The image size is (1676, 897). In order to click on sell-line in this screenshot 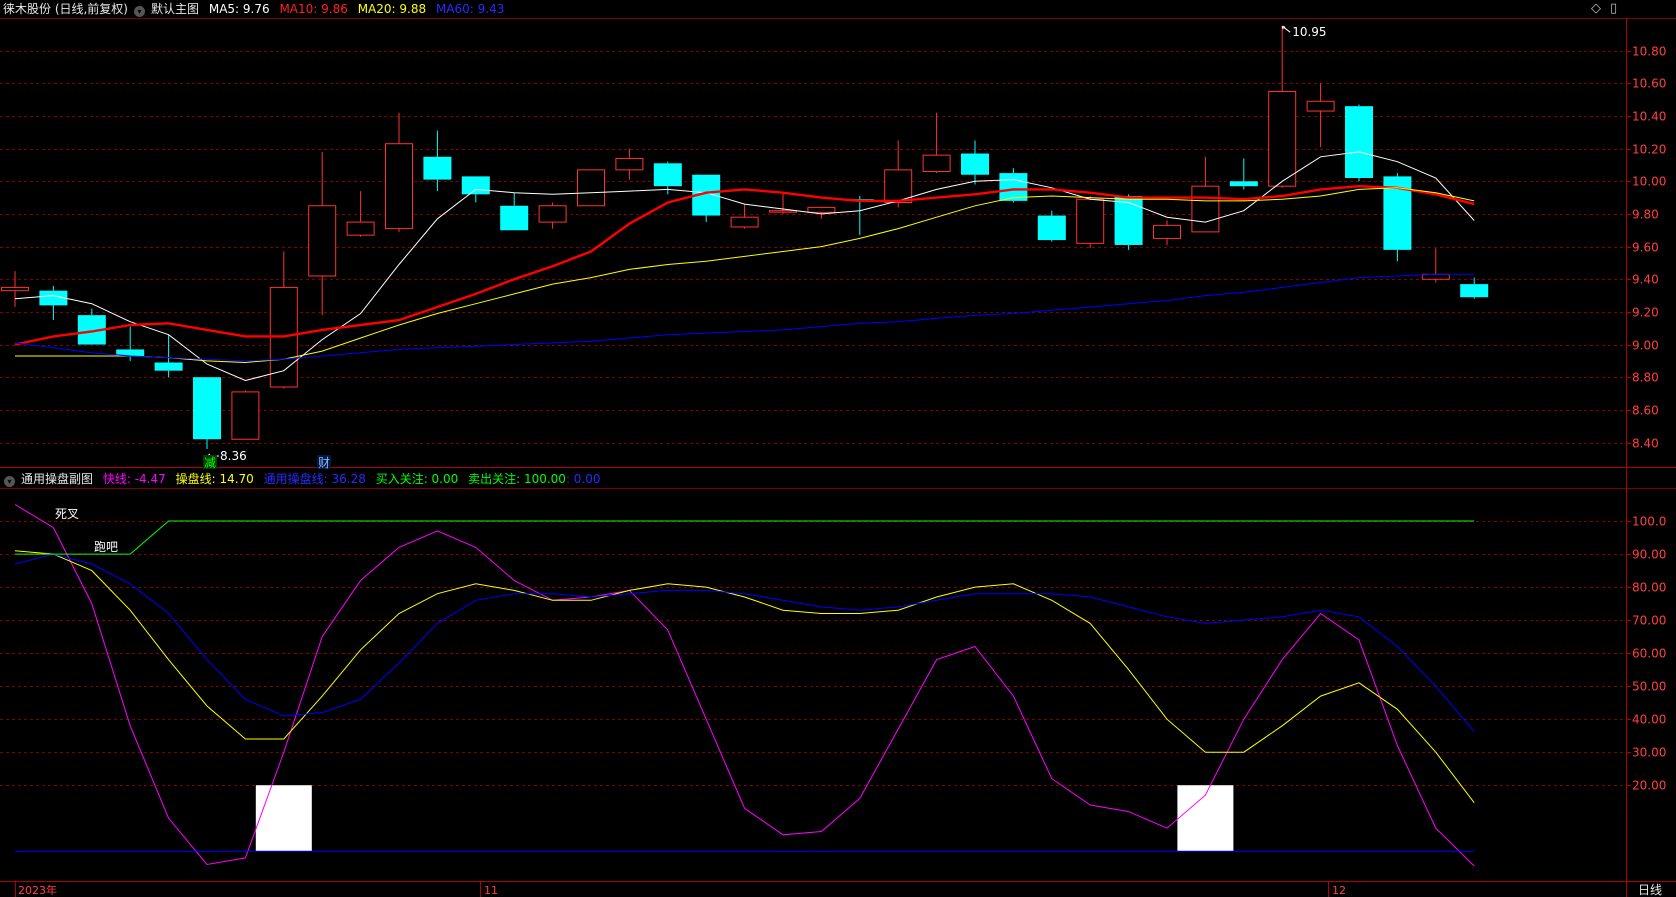, I will do `click(745, 537)`.